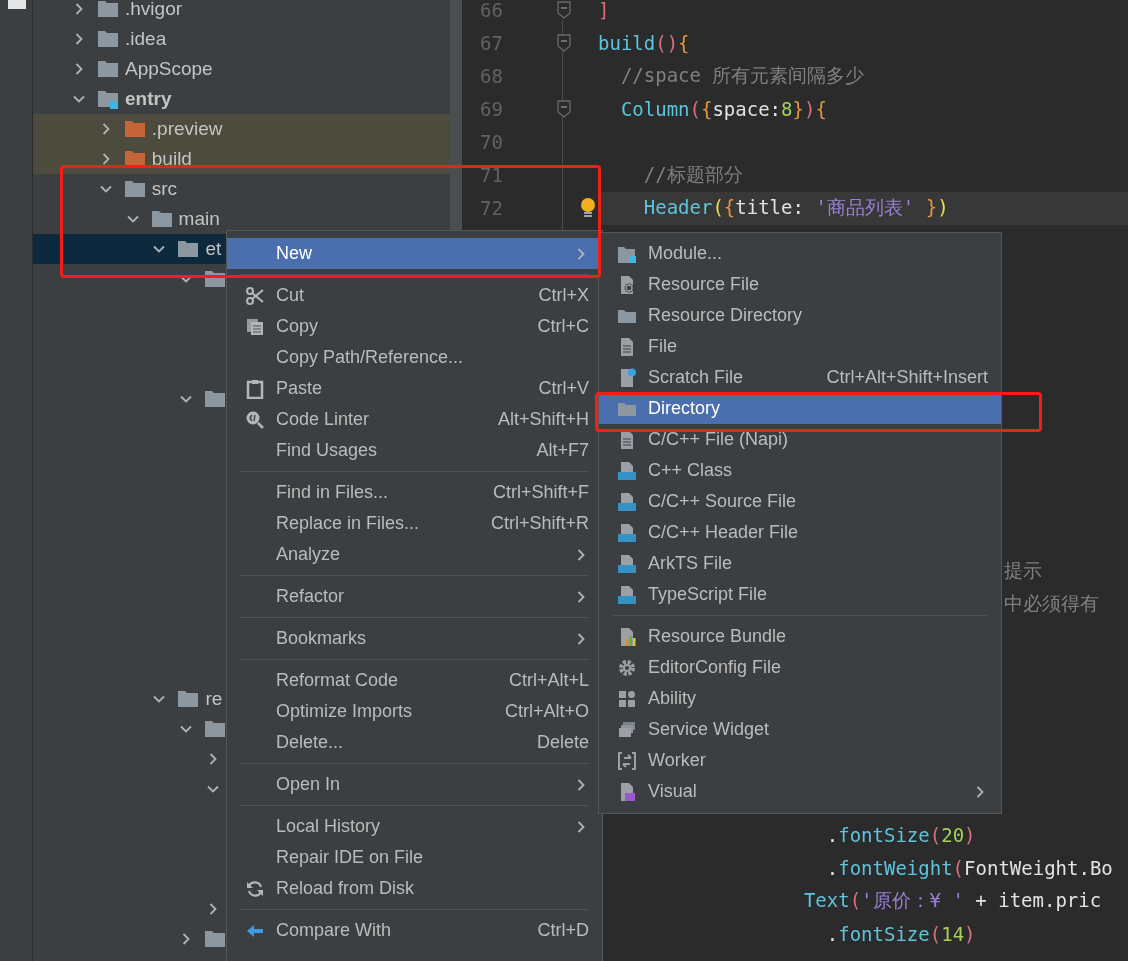 The width and height of the screenshot is (1128, 961). Describe the element at coordinates (952, 900) in the screenshot. I see `code-line: Text('原价：¥ ' + item.pric` at that location.